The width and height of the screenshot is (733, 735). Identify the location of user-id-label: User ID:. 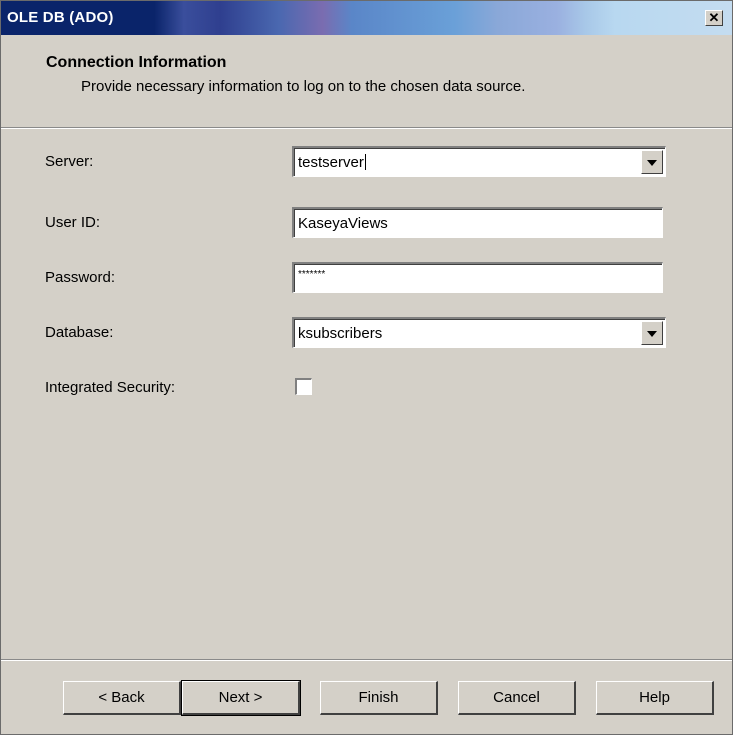
(72, 222).